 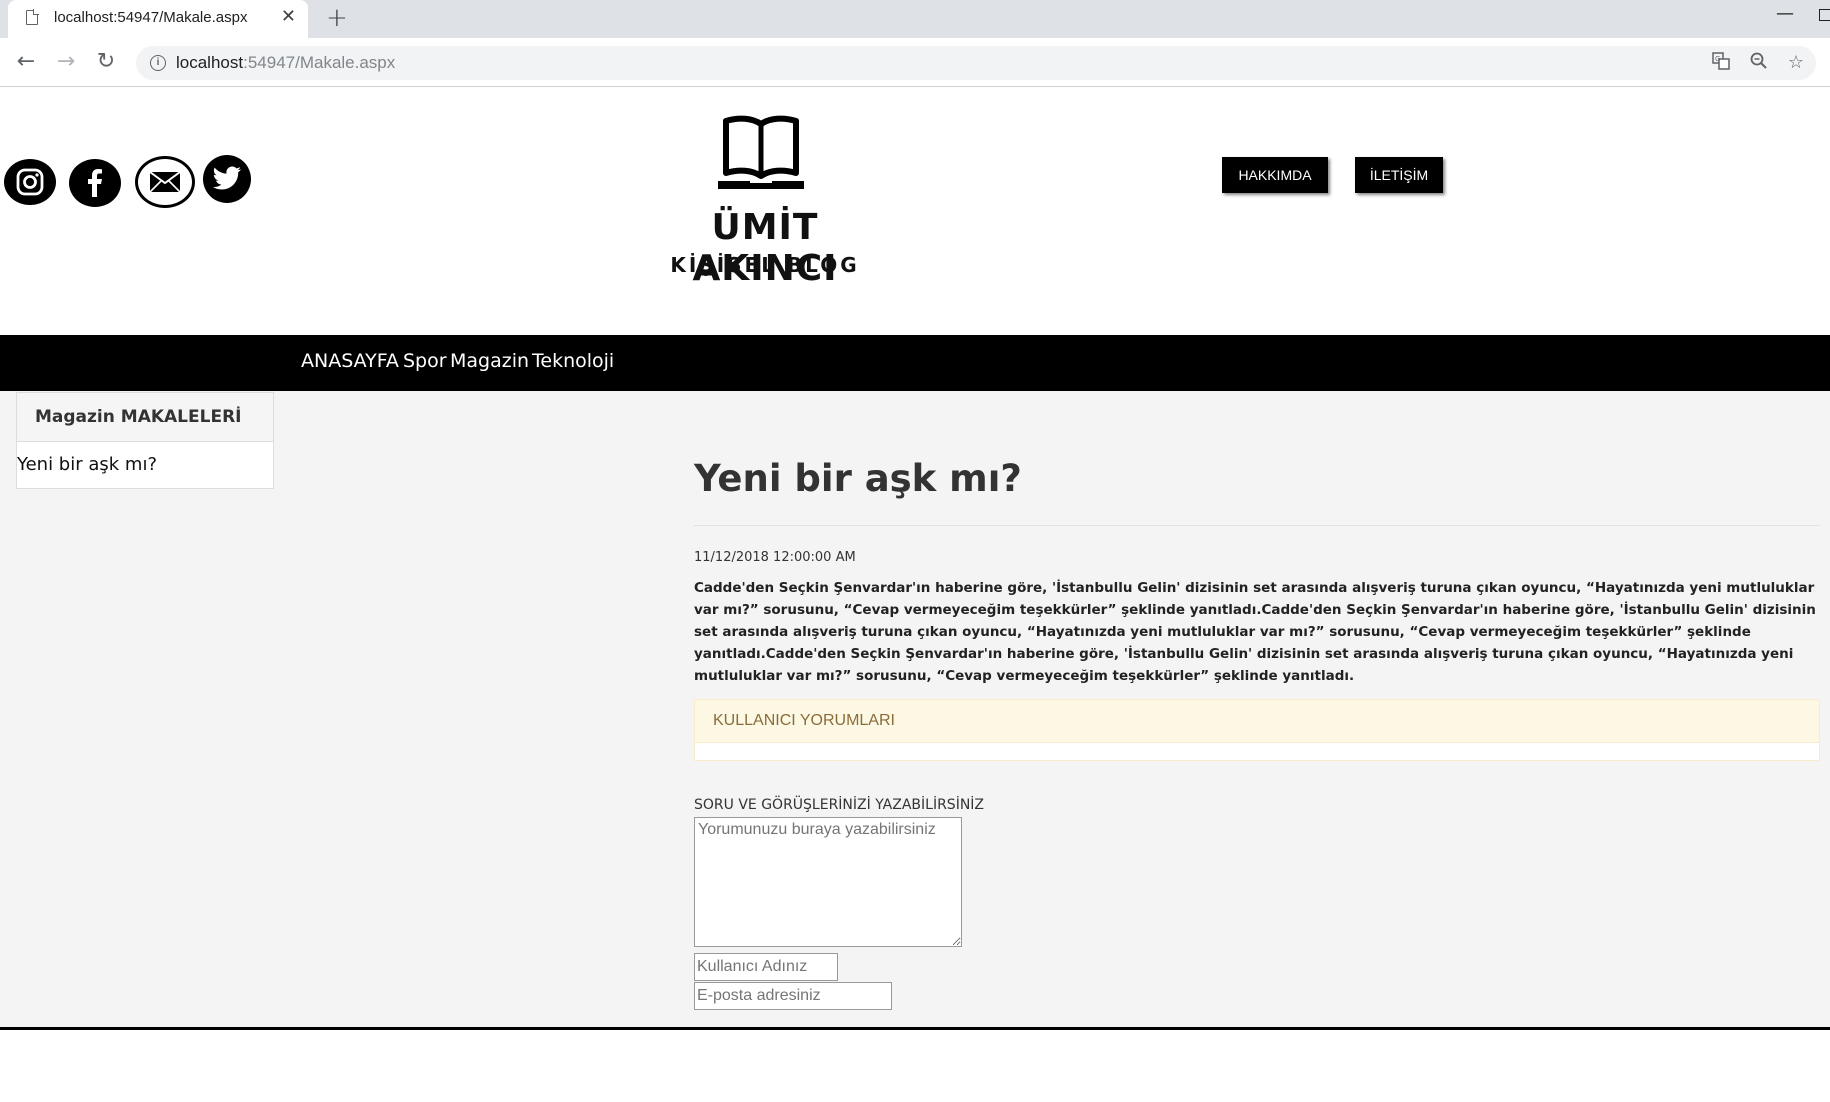 What do you see at coordinates (30, 182) in the screenshot?
I see `instagram-icon` at bounding box center [30, 182].